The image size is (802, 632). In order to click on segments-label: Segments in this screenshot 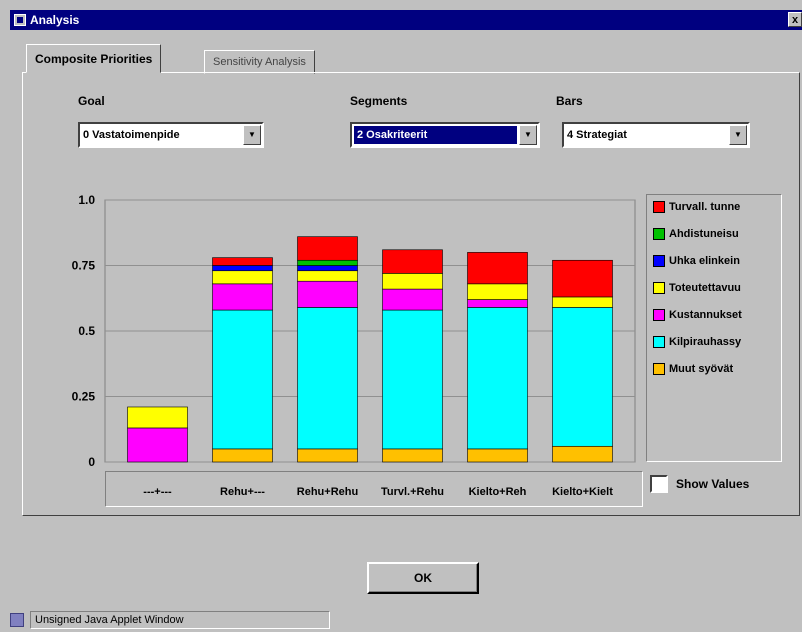, I will do `click(379, 101)`.